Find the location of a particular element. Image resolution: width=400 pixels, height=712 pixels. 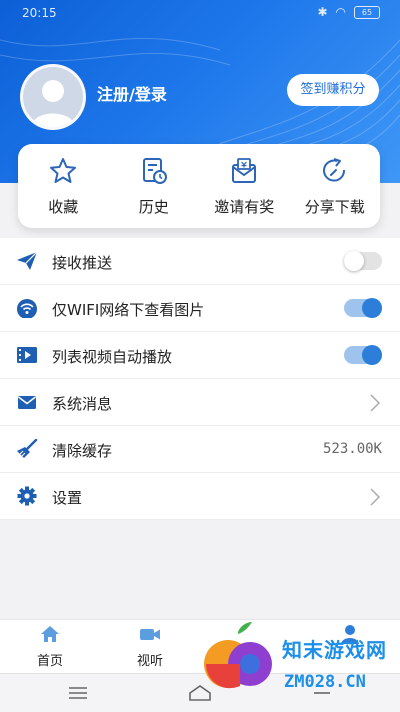

settings-label: 设置 is located at coordinates (67, 498).